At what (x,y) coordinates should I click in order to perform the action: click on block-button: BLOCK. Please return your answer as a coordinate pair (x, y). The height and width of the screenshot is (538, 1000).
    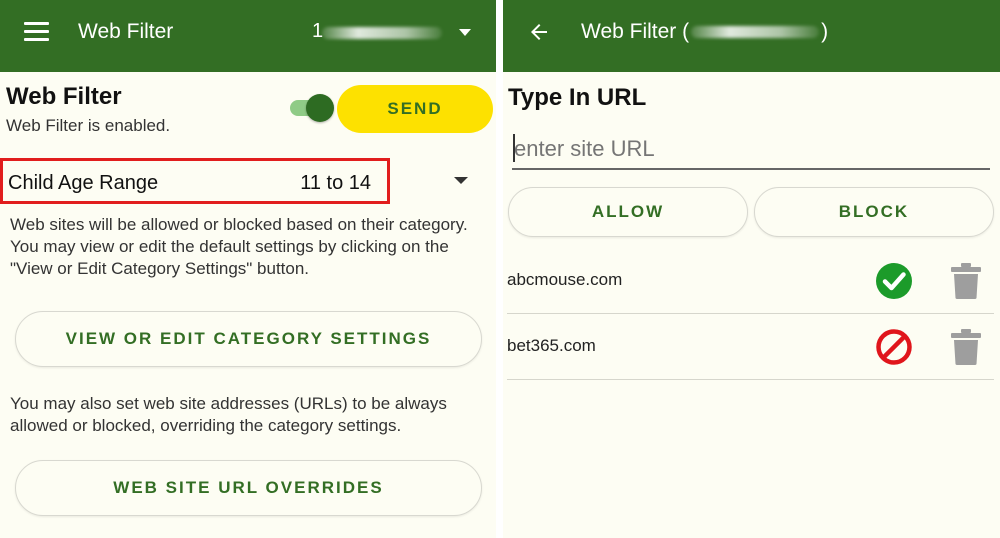
    Looking at the image, I should click on (874, 212).